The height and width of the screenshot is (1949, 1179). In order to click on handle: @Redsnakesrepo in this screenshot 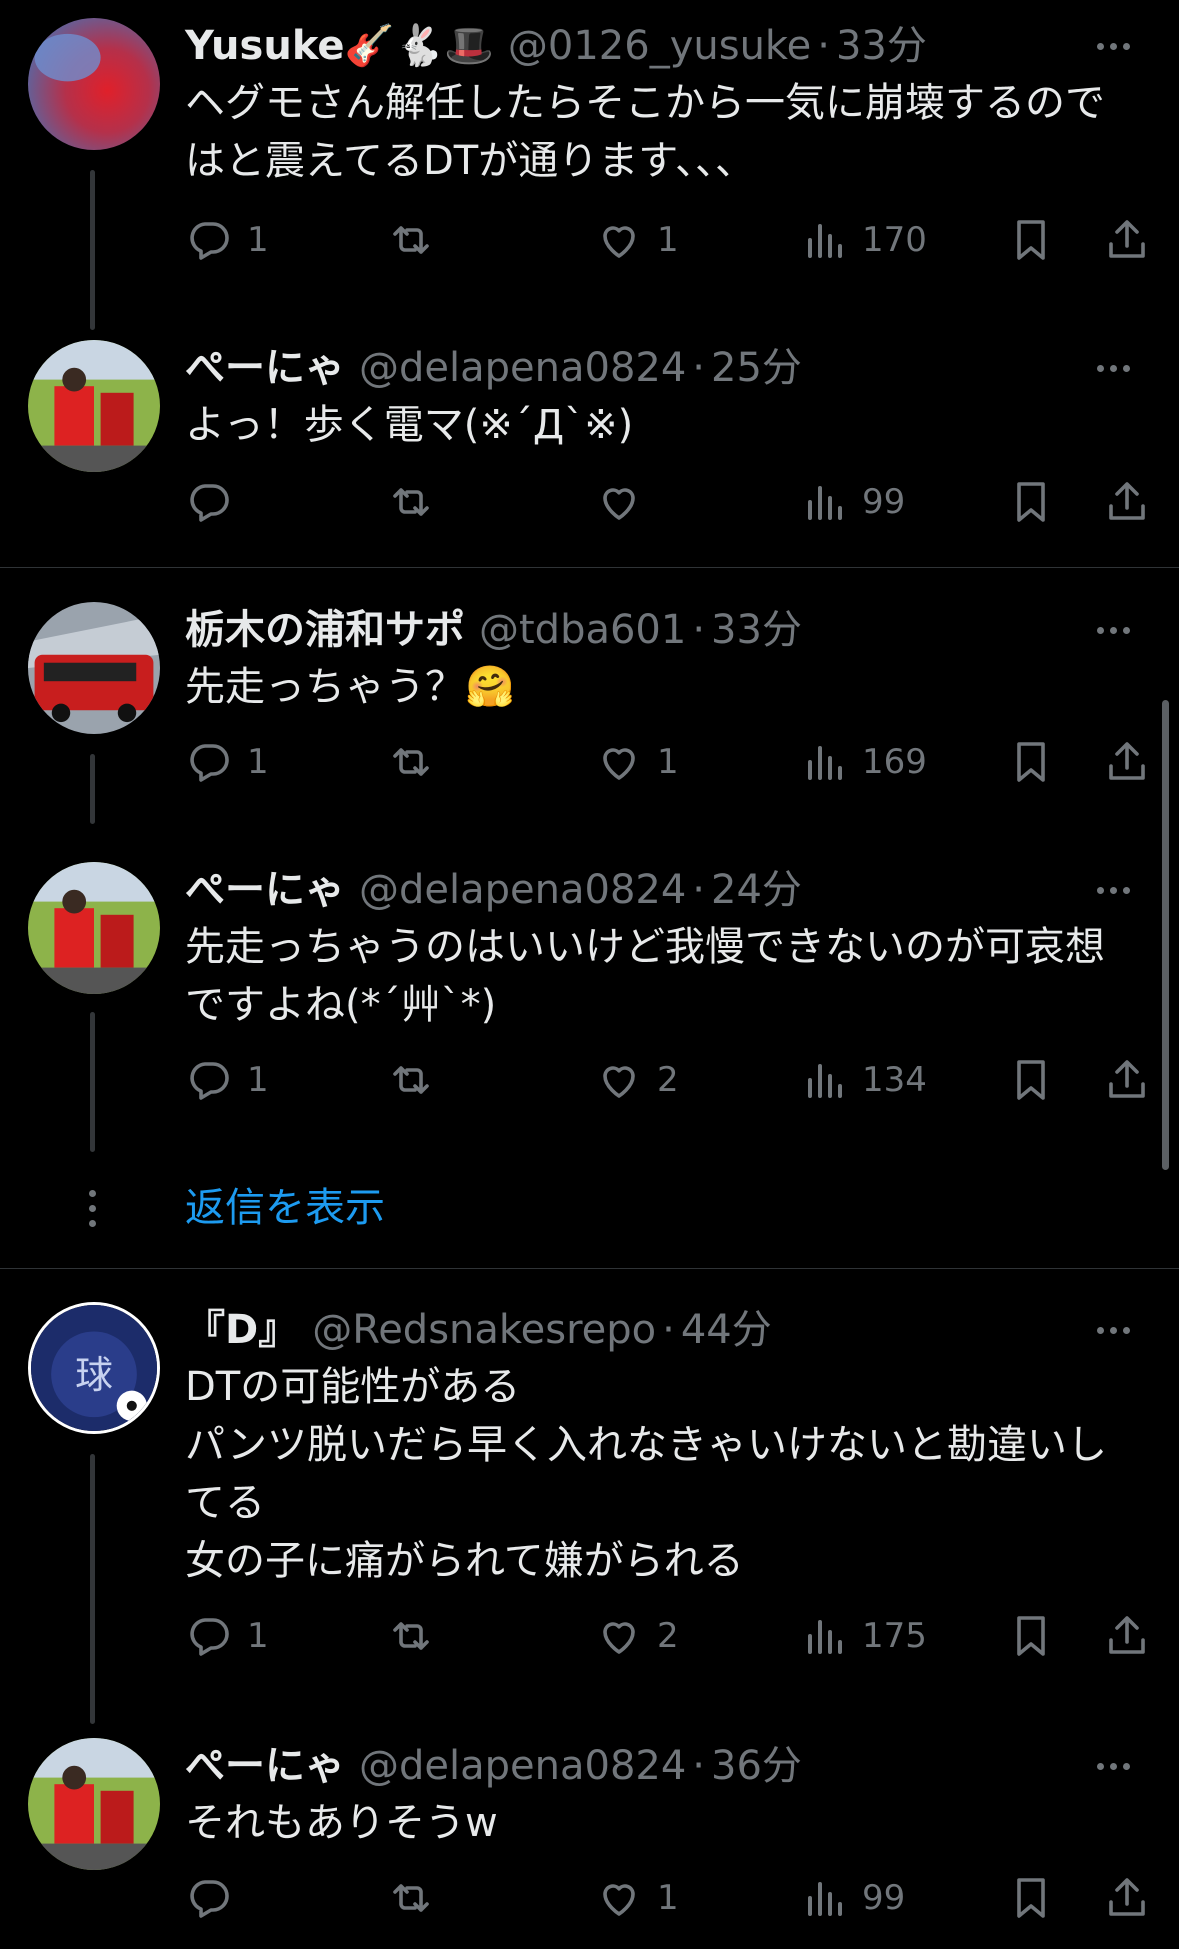, I will do `click(484, 1330)`.